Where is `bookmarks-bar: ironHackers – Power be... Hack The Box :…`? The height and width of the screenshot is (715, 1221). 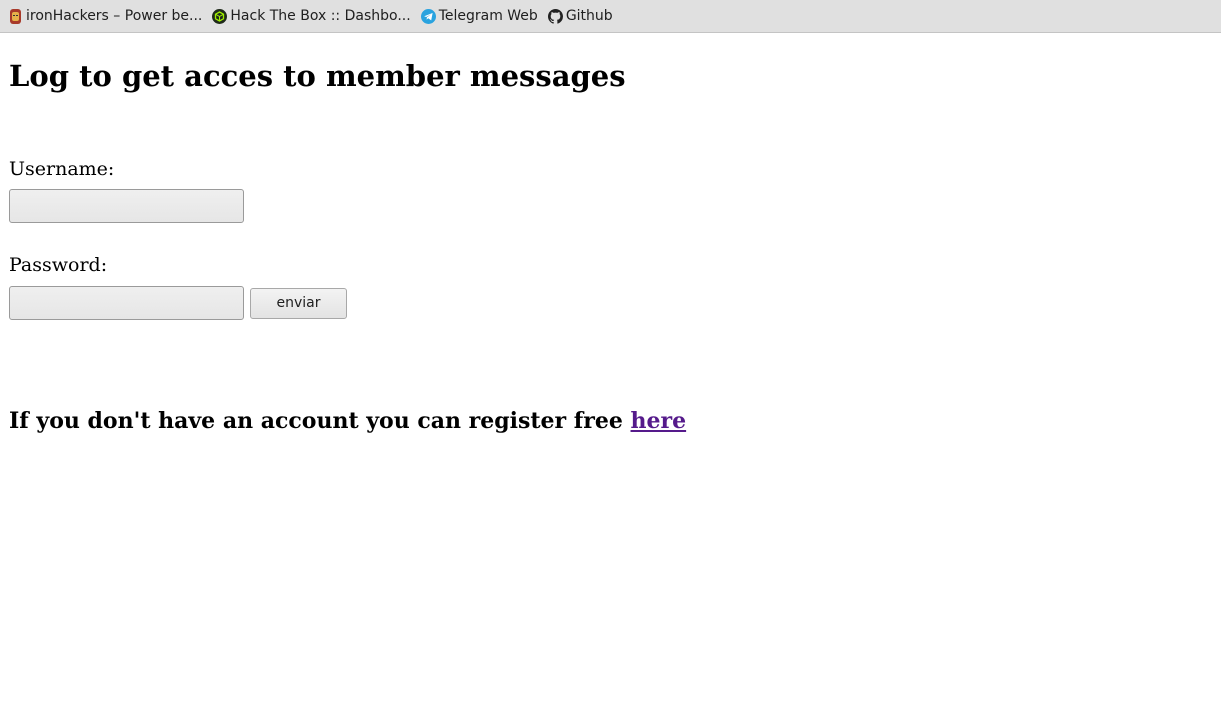 bookmarks-bar: ironHackers – Power be... Hack The Box :… is located at coordinates (610, 16).